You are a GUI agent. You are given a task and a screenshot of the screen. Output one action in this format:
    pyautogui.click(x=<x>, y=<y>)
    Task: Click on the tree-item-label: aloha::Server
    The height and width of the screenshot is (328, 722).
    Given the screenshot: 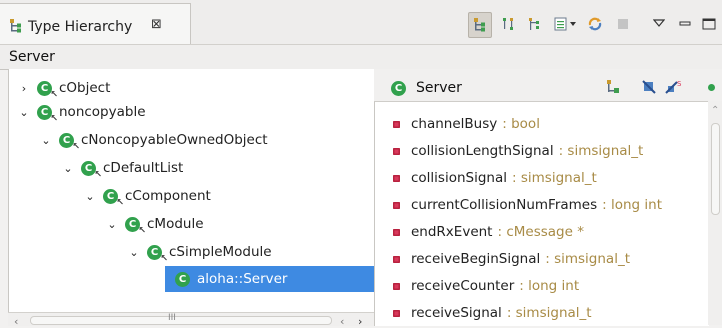 What is the action you would take?
    pyautogui.click(x=242, y=279)
    